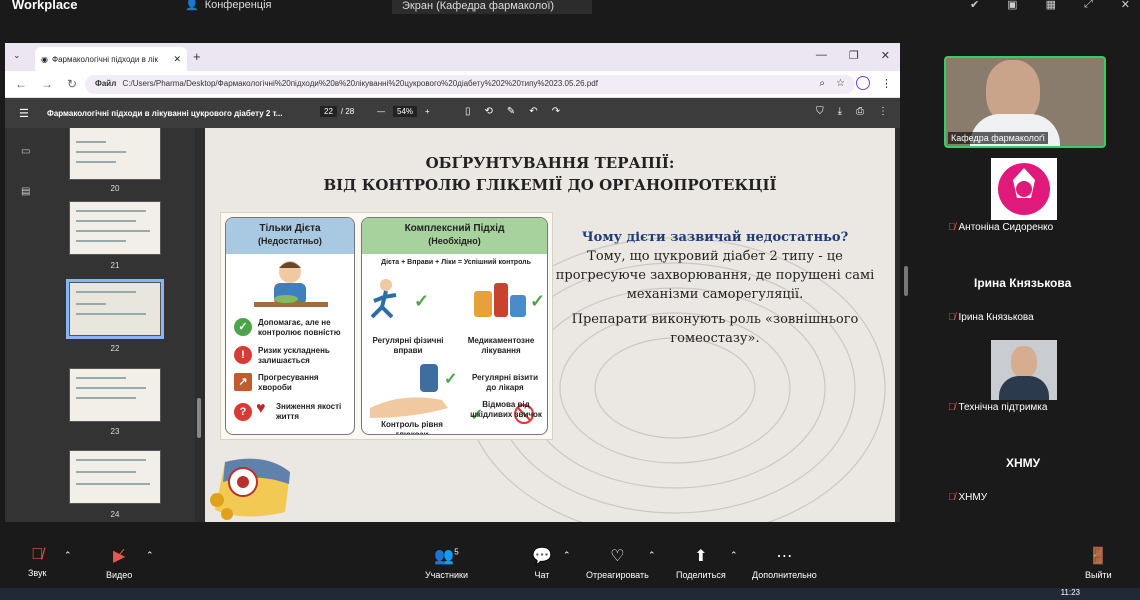  I want to click on diet-panel-header: Тільки Дієта (Недостатньо), so click(290, 236).